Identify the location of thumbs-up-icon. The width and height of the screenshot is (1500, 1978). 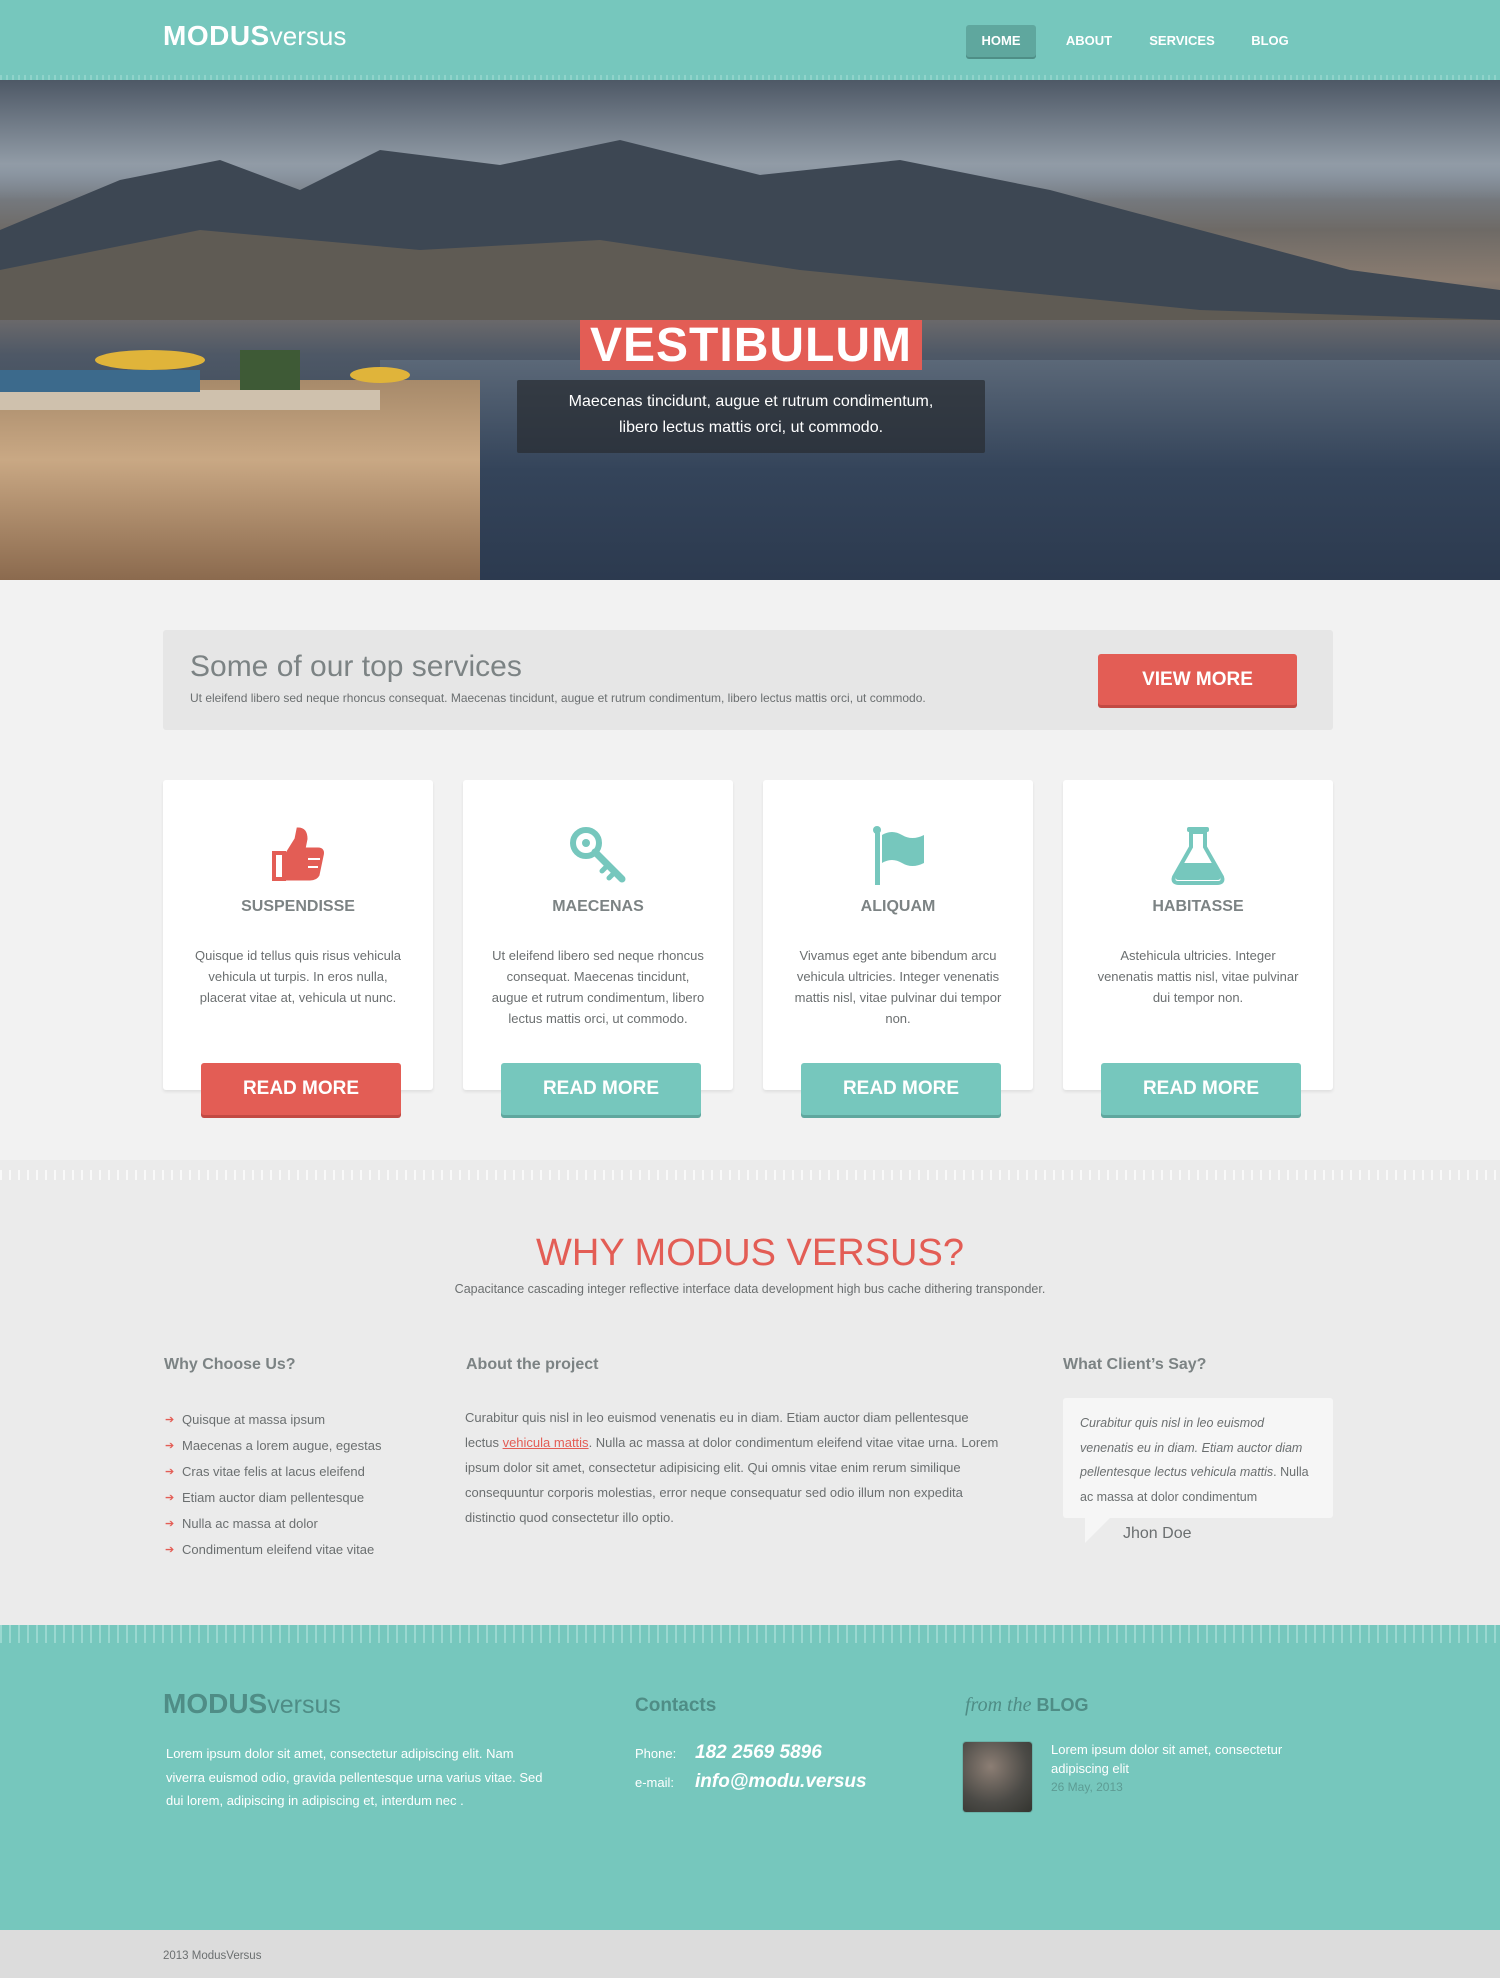
(298, 854).